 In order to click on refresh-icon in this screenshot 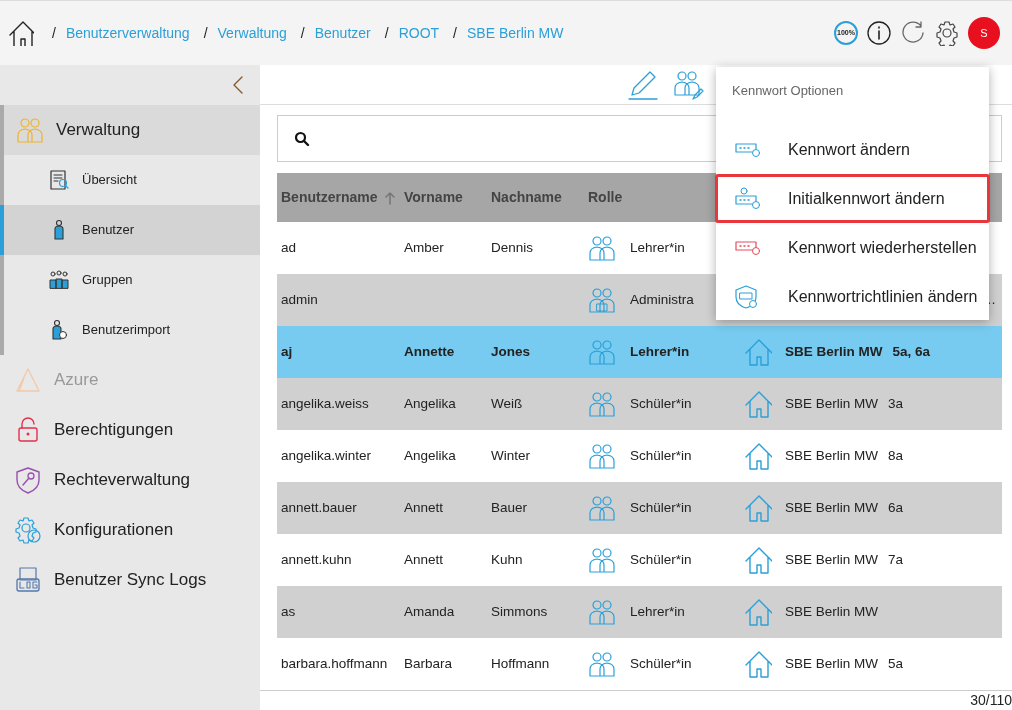, I will do `click(913, 33)`.